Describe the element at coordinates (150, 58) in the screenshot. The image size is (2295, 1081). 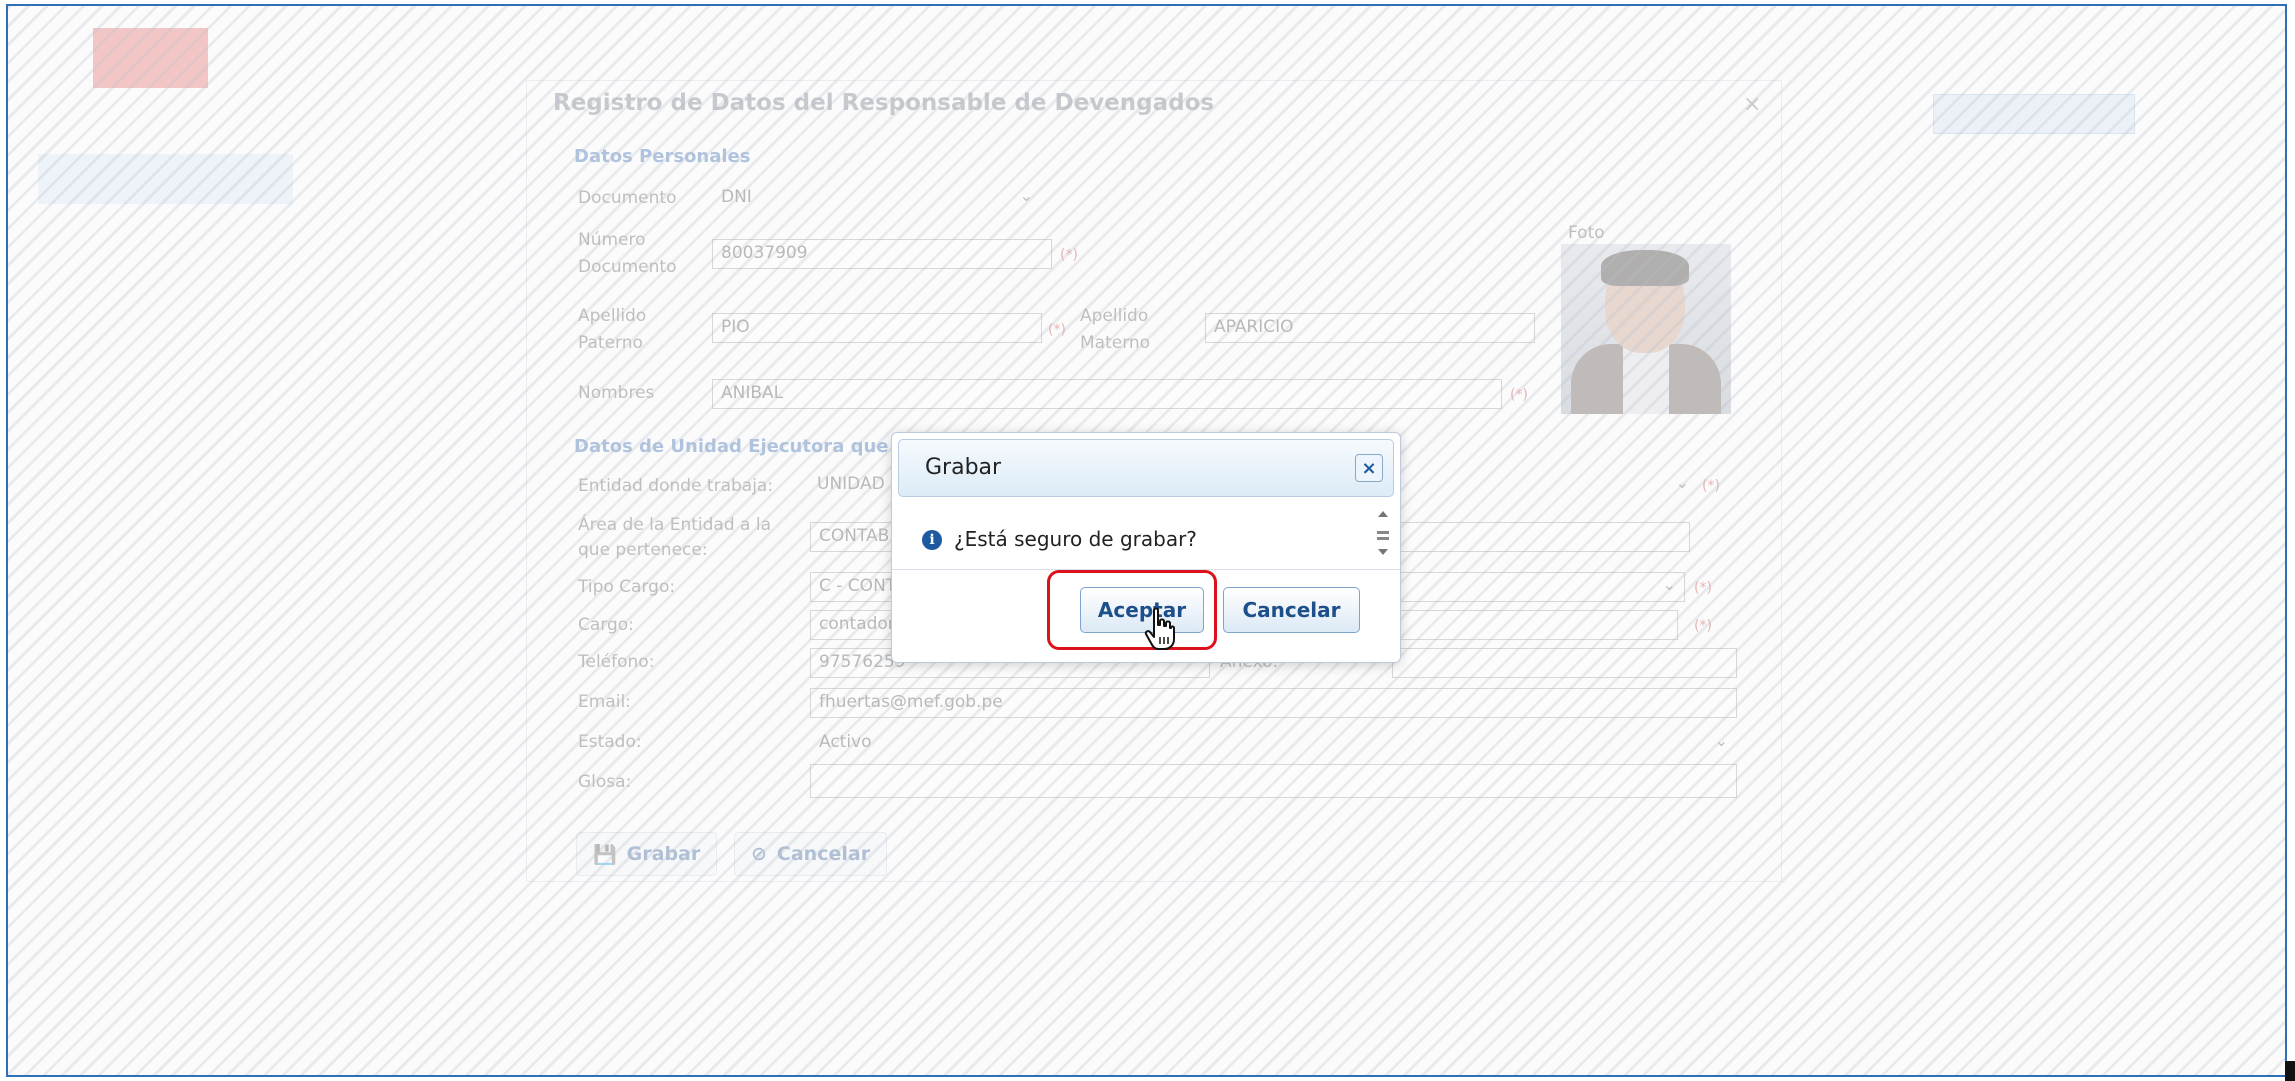
I see `logo-box` at that location.